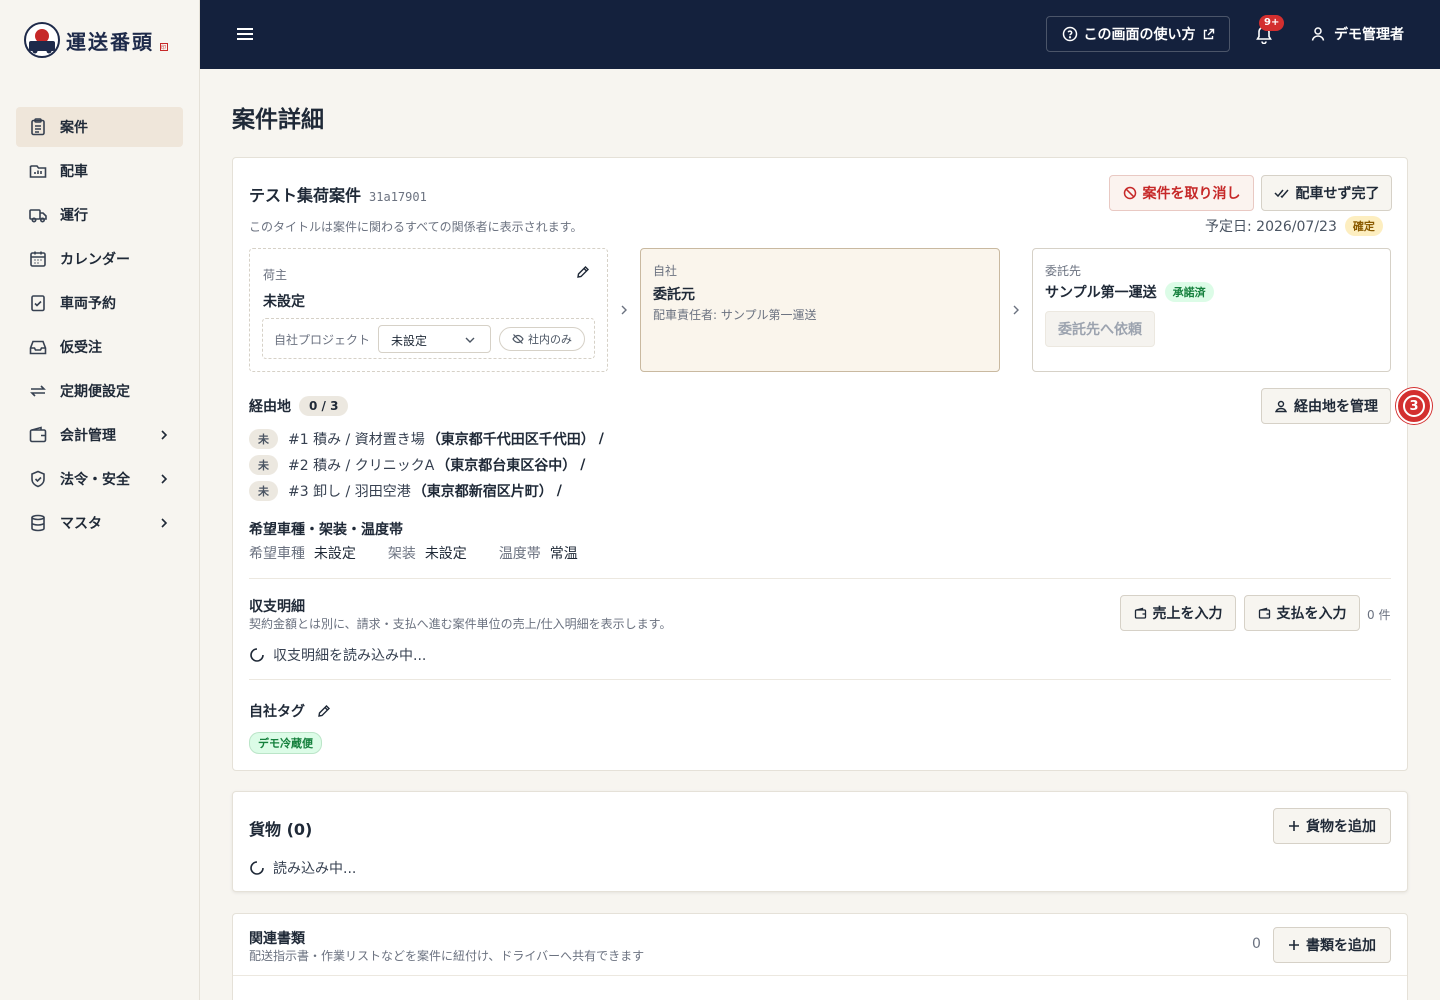  I want to click on app-logo: 運送番頭 印, so click(96, 40).